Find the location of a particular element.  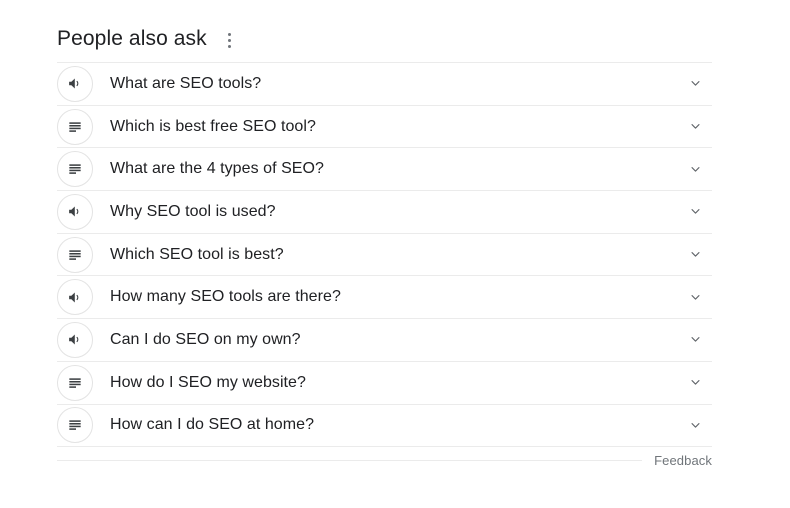

question-text: Can I do SEO on my own? is located at coordinates (205, 339).